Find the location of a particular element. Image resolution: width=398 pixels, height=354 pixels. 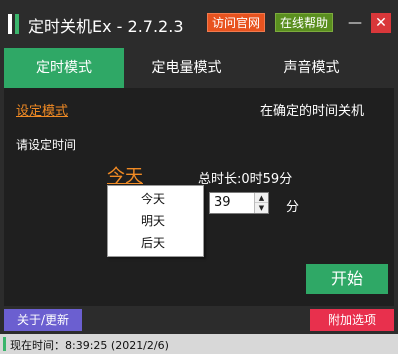

tab-sound-mode: 声音模式 is located at coordinates (311, 68).